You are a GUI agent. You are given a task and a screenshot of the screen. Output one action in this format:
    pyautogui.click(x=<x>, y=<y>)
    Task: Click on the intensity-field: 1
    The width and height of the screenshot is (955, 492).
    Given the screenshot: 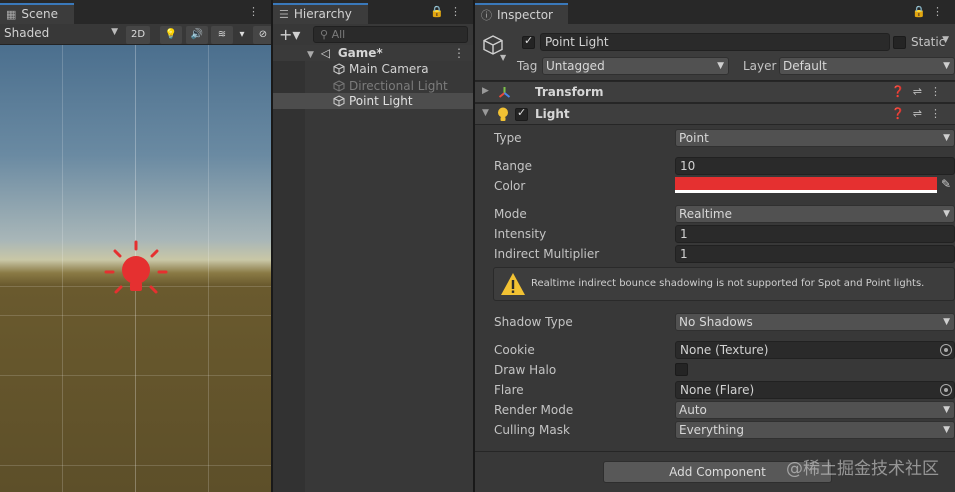 What is the action you would take?
    pyautogui.click(x=815, y=234)
    